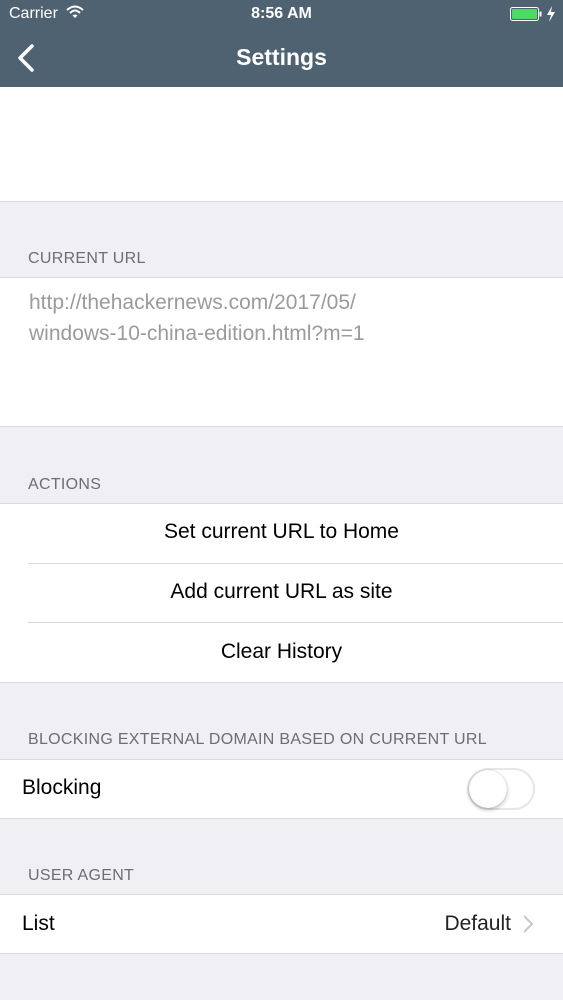  I want to click on clear-history-button: Clear History, so click(281, 652).